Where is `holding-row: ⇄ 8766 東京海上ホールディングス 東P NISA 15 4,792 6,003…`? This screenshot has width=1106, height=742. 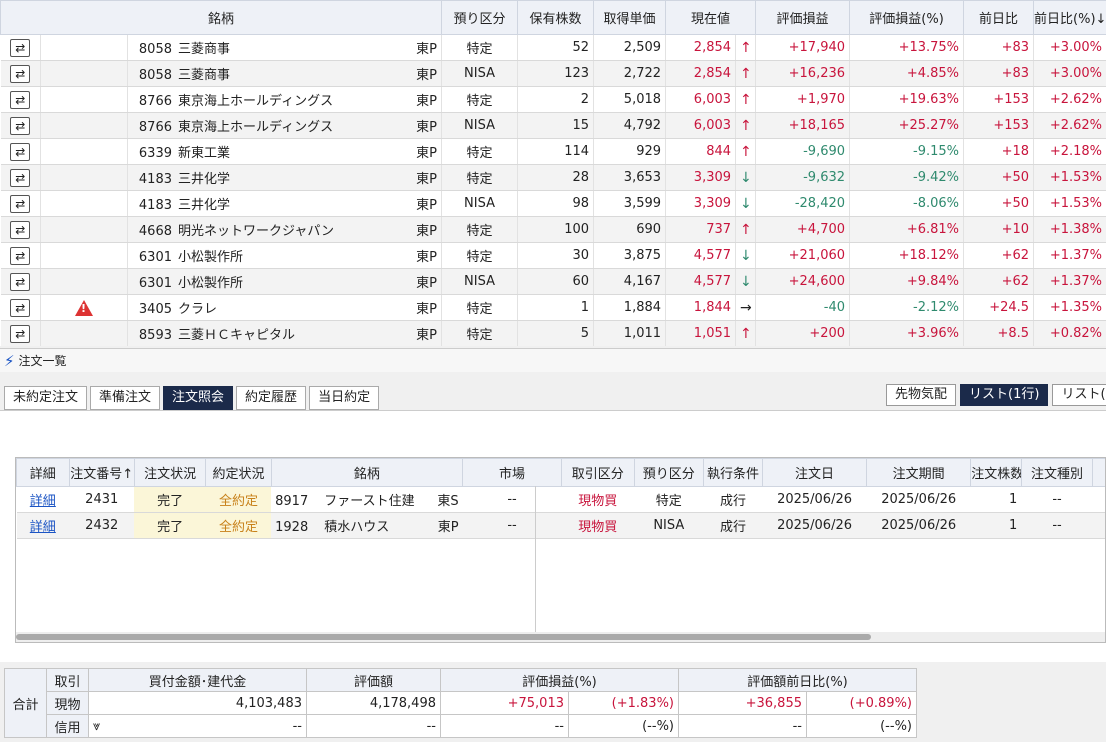
holding-row: ⇄ 8766 東京海上ホールディングス 東P NISA 15 4,792 6,003… is located at coordinates (553, 125).